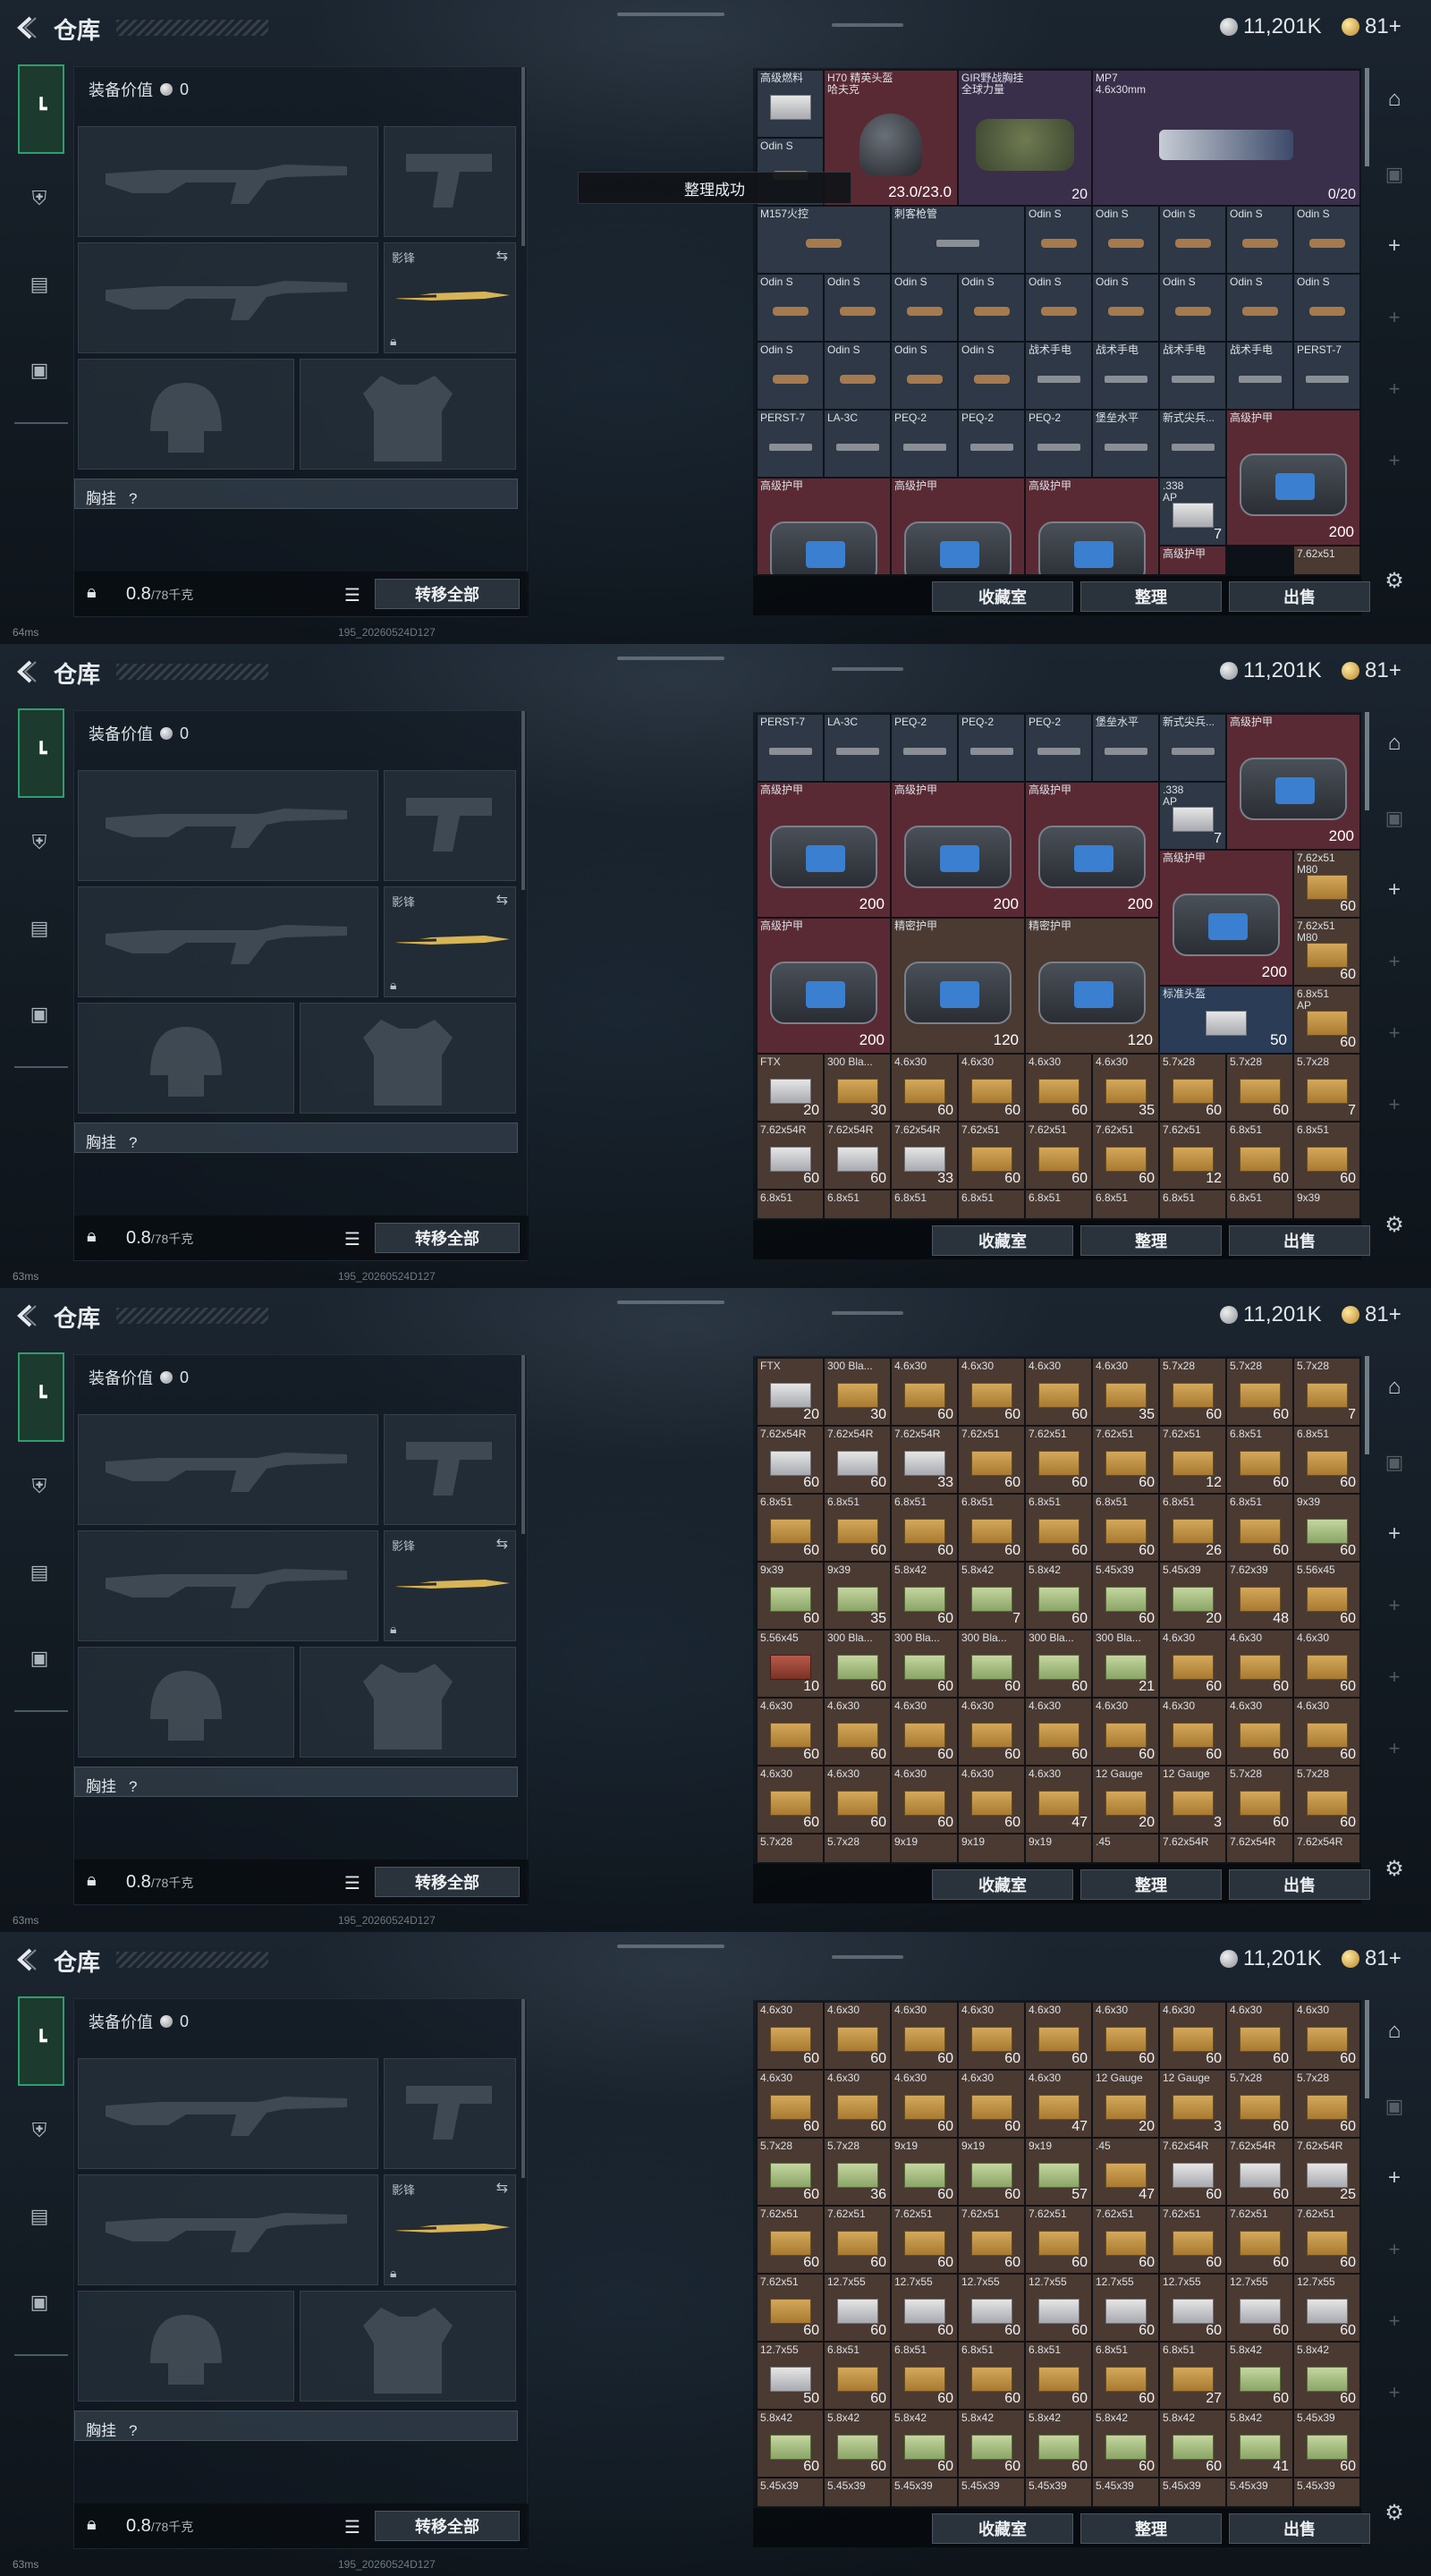 The height and width of the screenshot is (2576, 1431). I want to click on body-armor-slot, so click(408, 414).